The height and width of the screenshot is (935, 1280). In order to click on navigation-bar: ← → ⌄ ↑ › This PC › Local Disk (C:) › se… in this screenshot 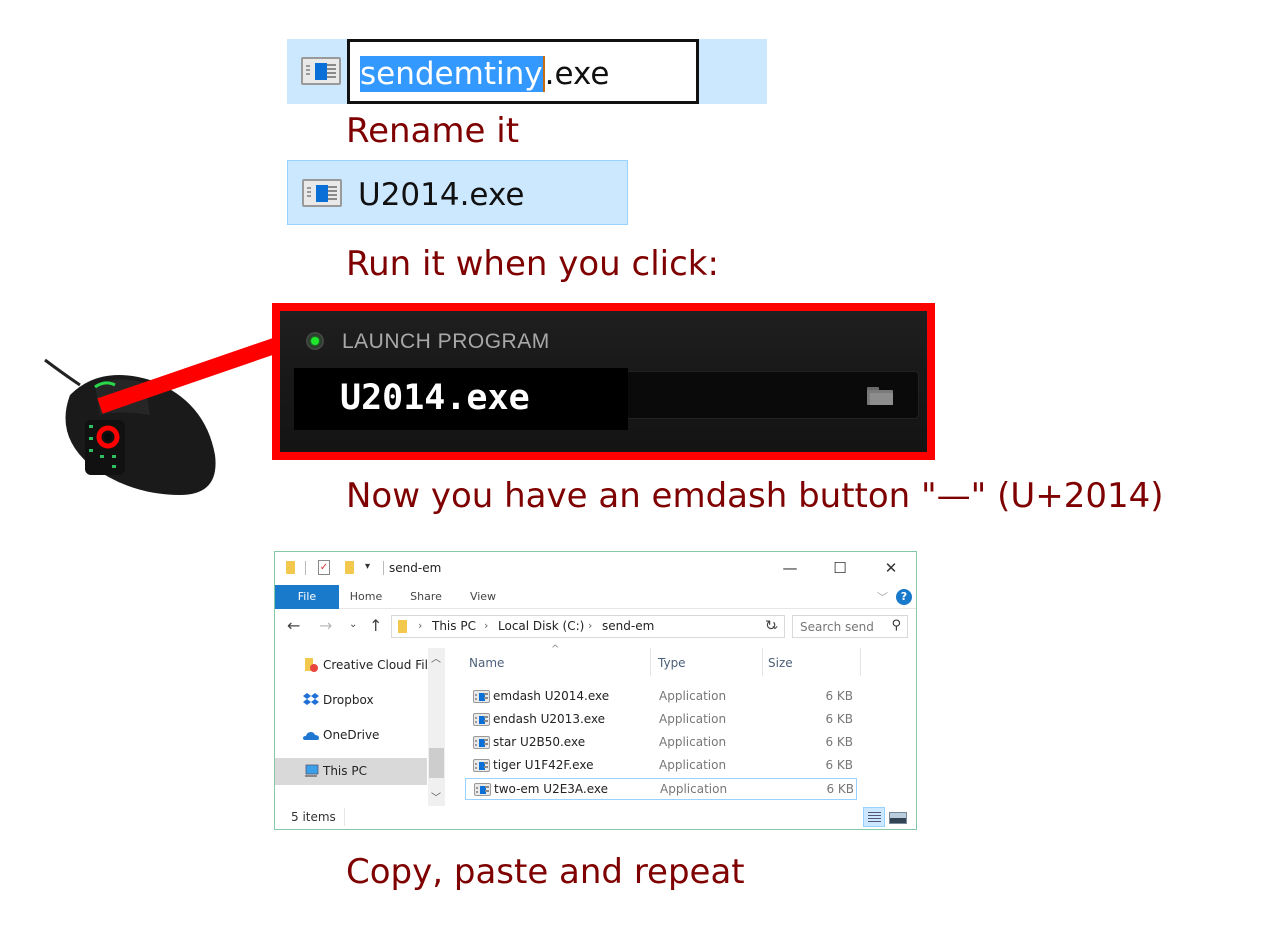, I will do `click(595, 627)`.